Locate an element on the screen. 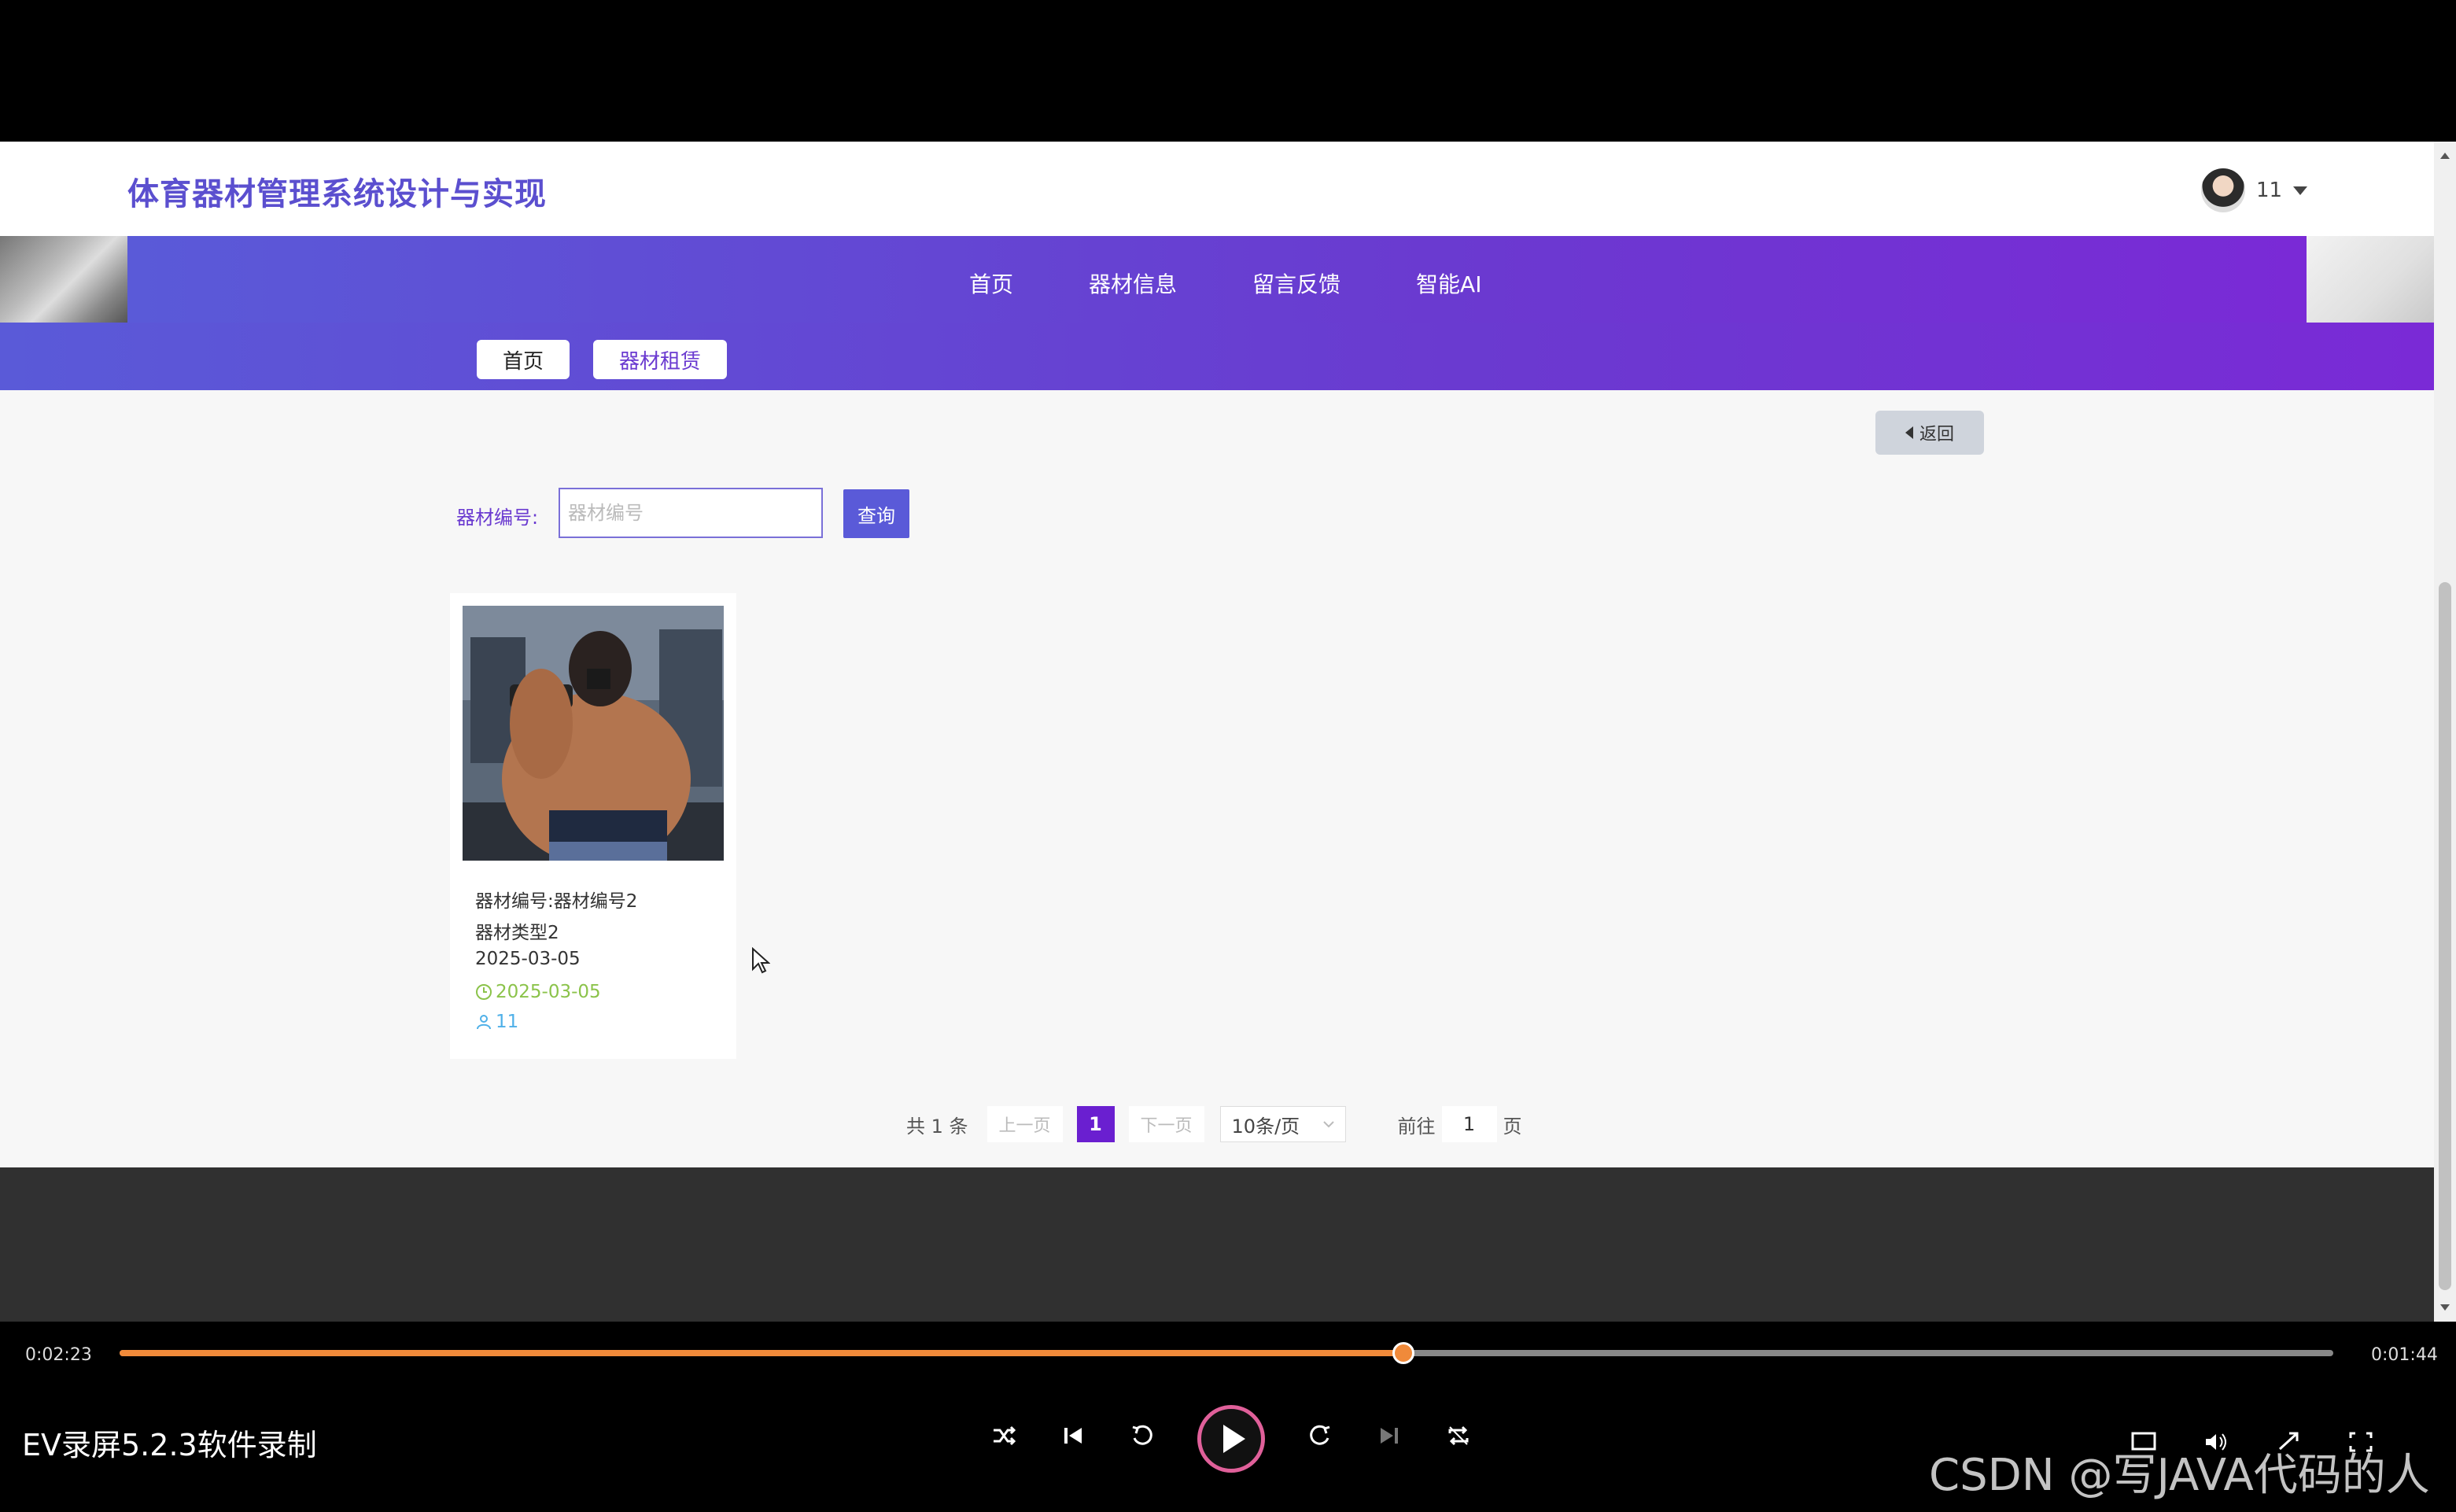 The width and height of the screenshot is (2456, 1512). user-name: 11 is located at coordinates (2269, 190).